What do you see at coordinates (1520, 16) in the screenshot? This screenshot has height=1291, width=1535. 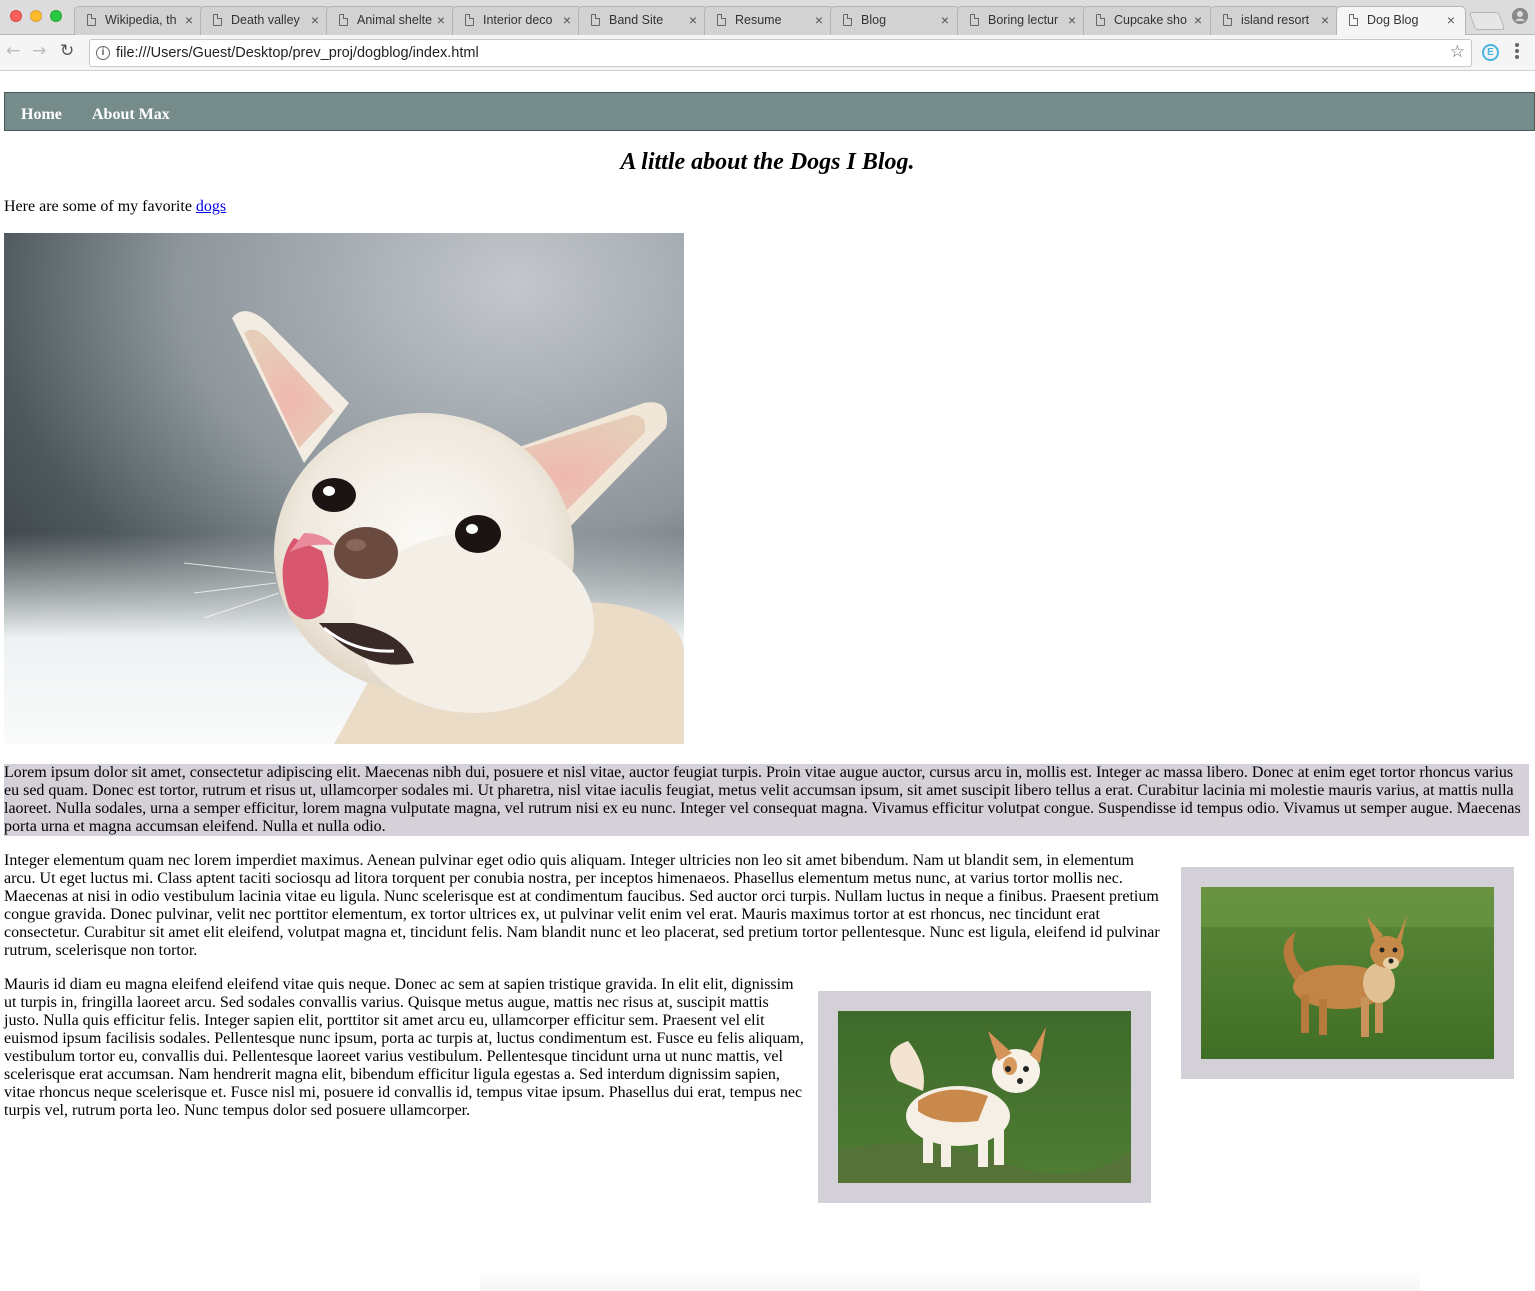 I see `profile-icon` at bounding box center [1520, 16].